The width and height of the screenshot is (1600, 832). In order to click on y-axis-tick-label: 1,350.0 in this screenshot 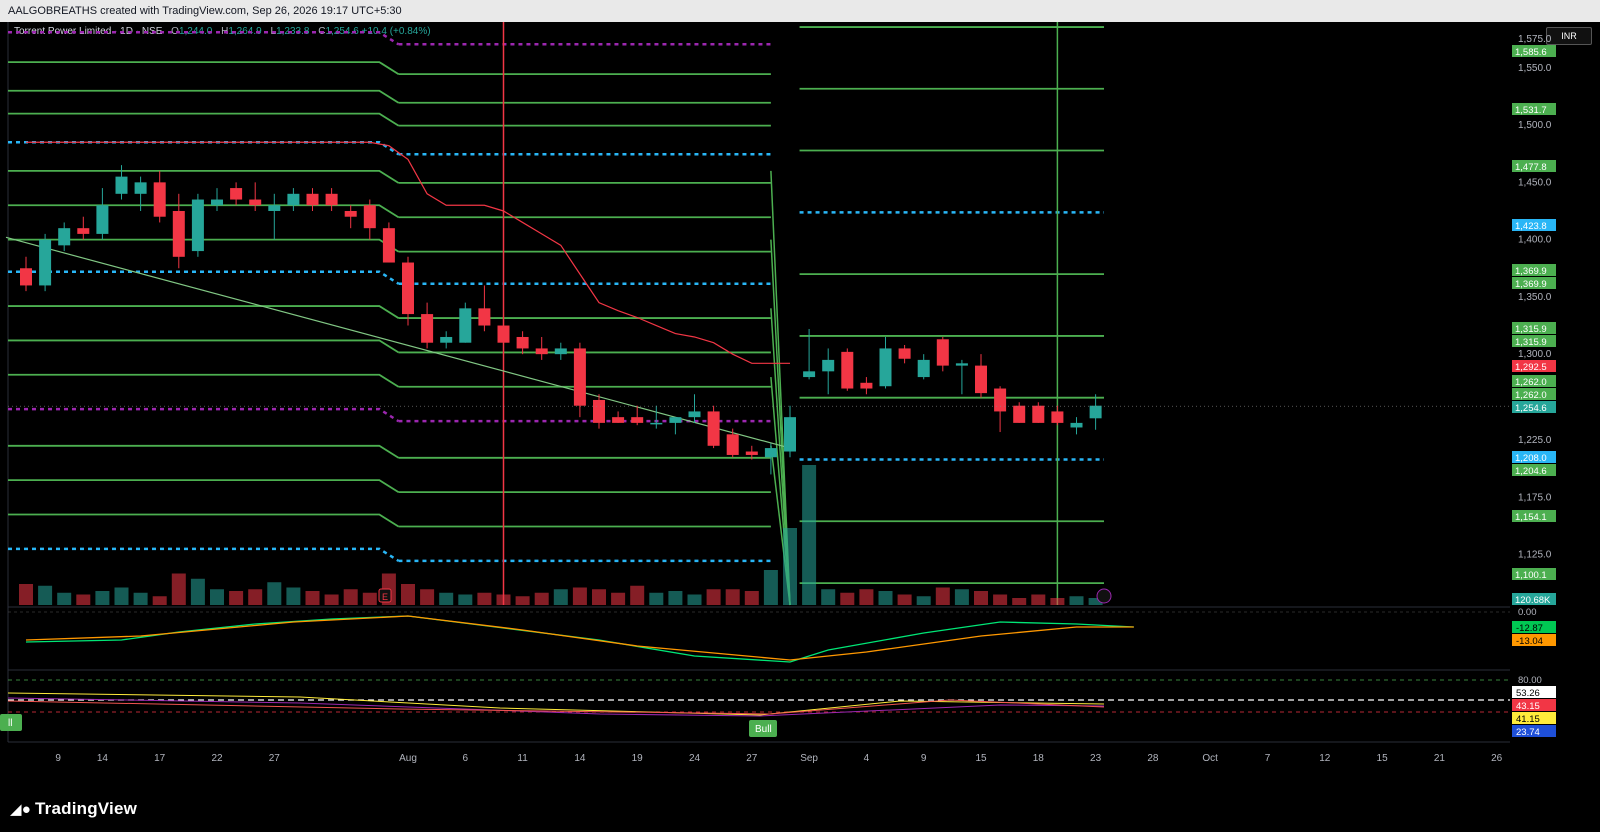, I will do `click(1535, 297)`.